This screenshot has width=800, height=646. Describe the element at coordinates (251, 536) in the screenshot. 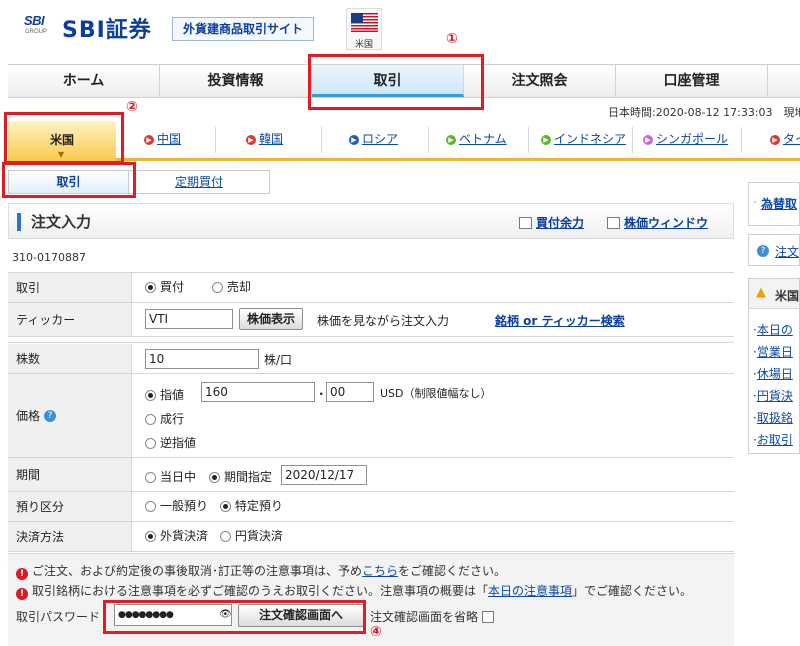

I see `settle-jpy-radio: 円貨決済` at that location.